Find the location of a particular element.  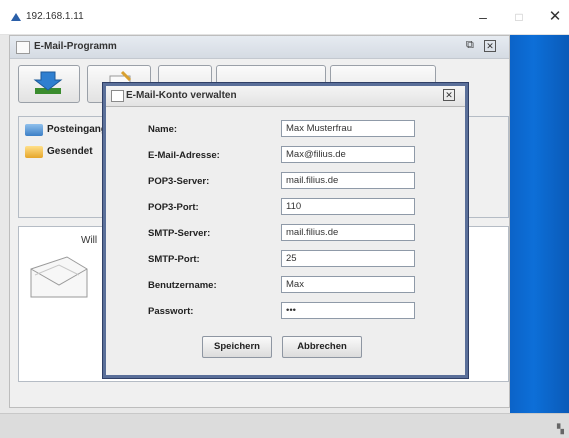

email-label: E-Mail-Adresse: is located at coordinates (184, 155).